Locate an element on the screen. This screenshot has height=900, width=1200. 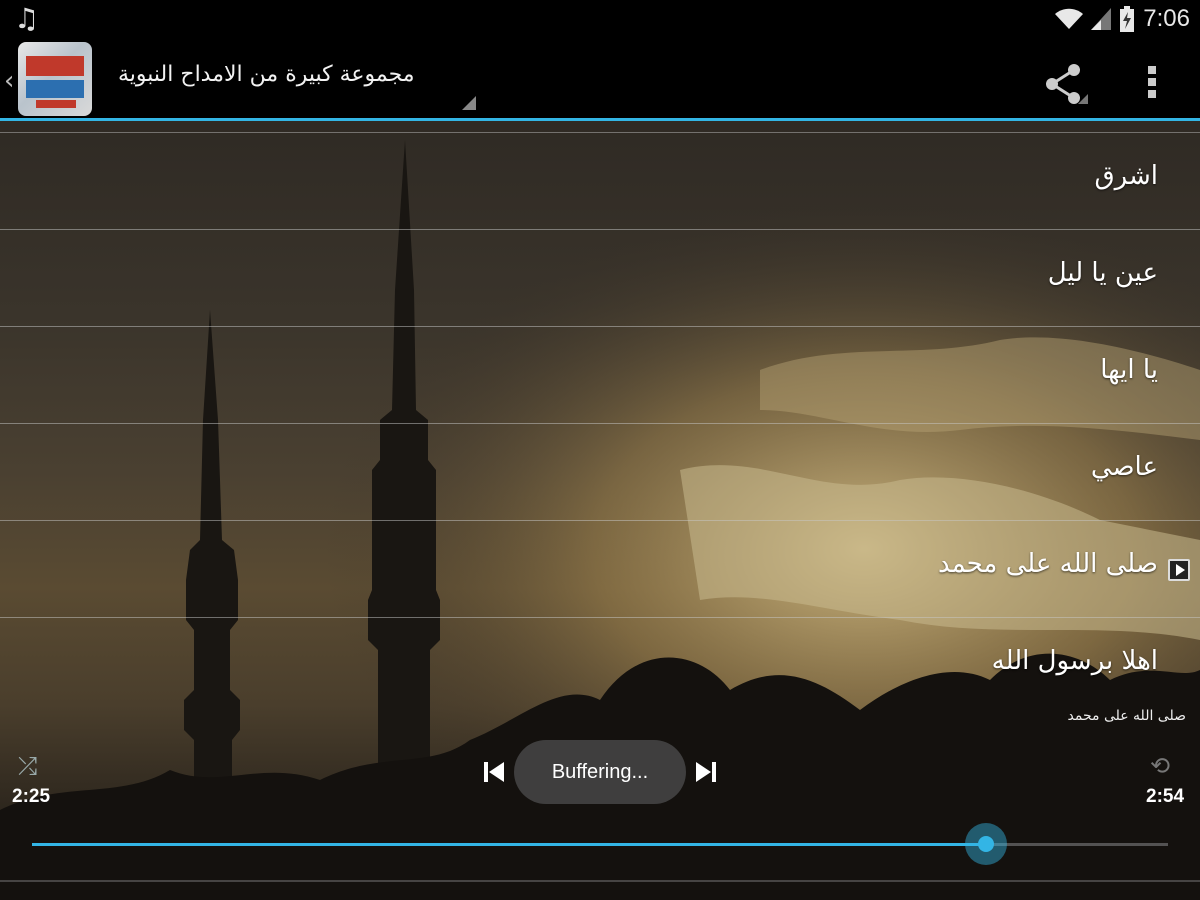
app-icon is located at coordinates (55, 79).